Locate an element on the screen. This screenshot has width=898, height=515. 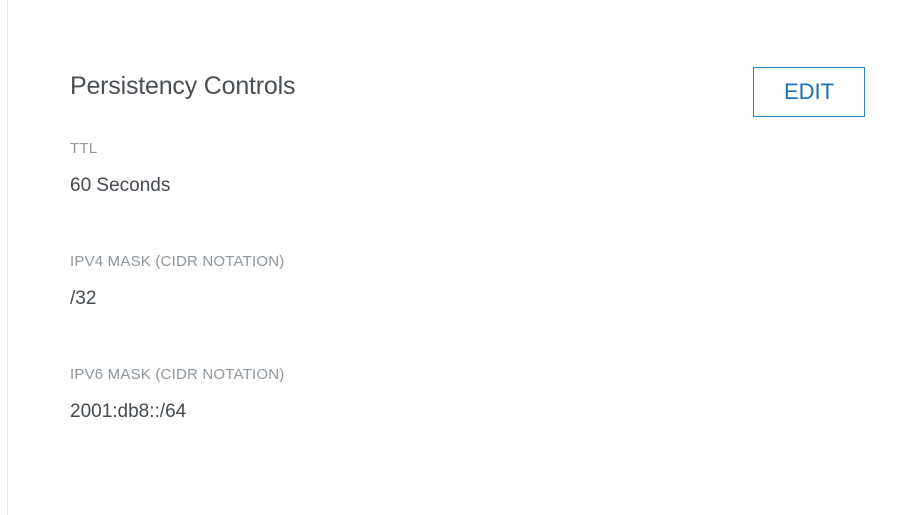
ttl-label: TTL is located at coordinates (84, 148).